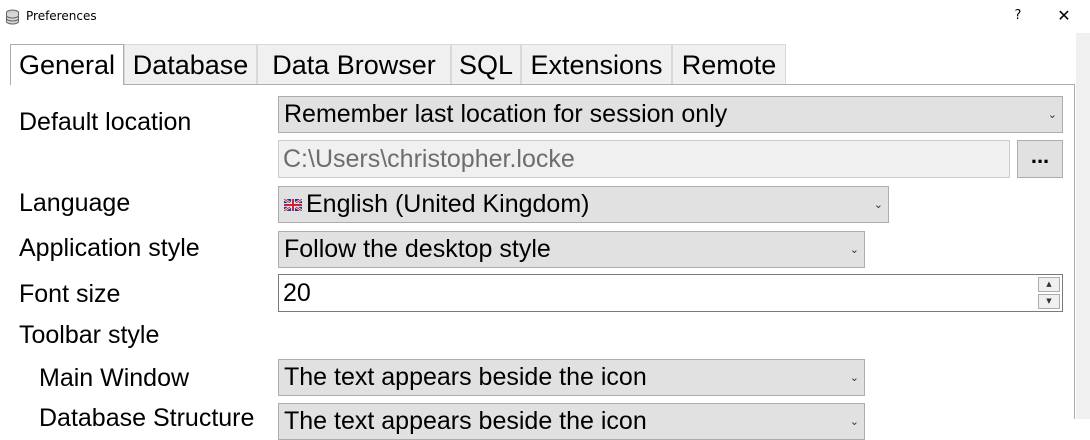 The width and height of the screenshot is (1090, 440). I want to click on database-app-icon, so click(12, 17).